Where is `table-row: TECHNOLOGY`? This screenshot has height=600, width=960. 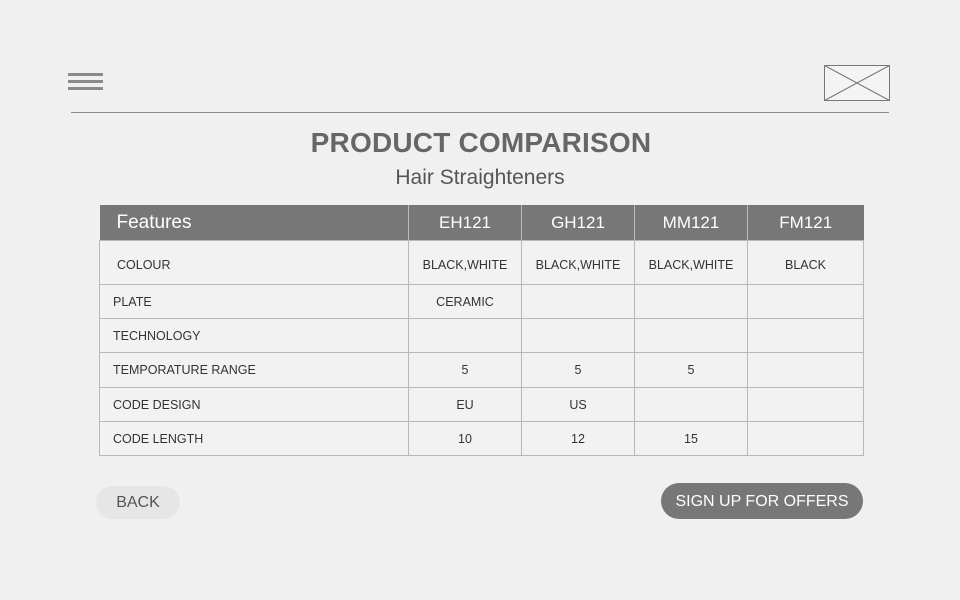
table-row: TECHNOLOGY is located at coordinates (481, 335).